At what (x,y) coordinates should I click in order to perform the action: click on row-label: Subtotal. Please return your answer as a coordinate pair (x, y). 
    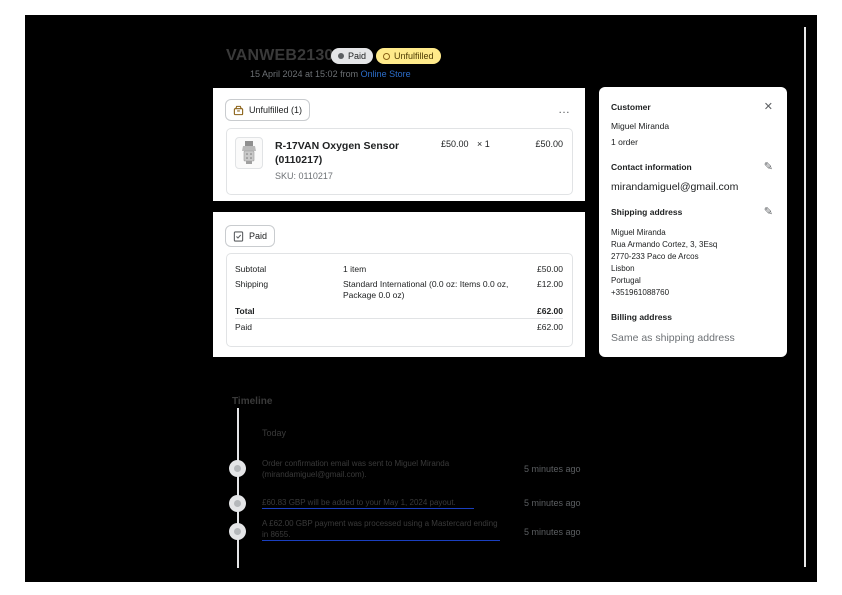
    Looking at the image, I should click on (251, 269).